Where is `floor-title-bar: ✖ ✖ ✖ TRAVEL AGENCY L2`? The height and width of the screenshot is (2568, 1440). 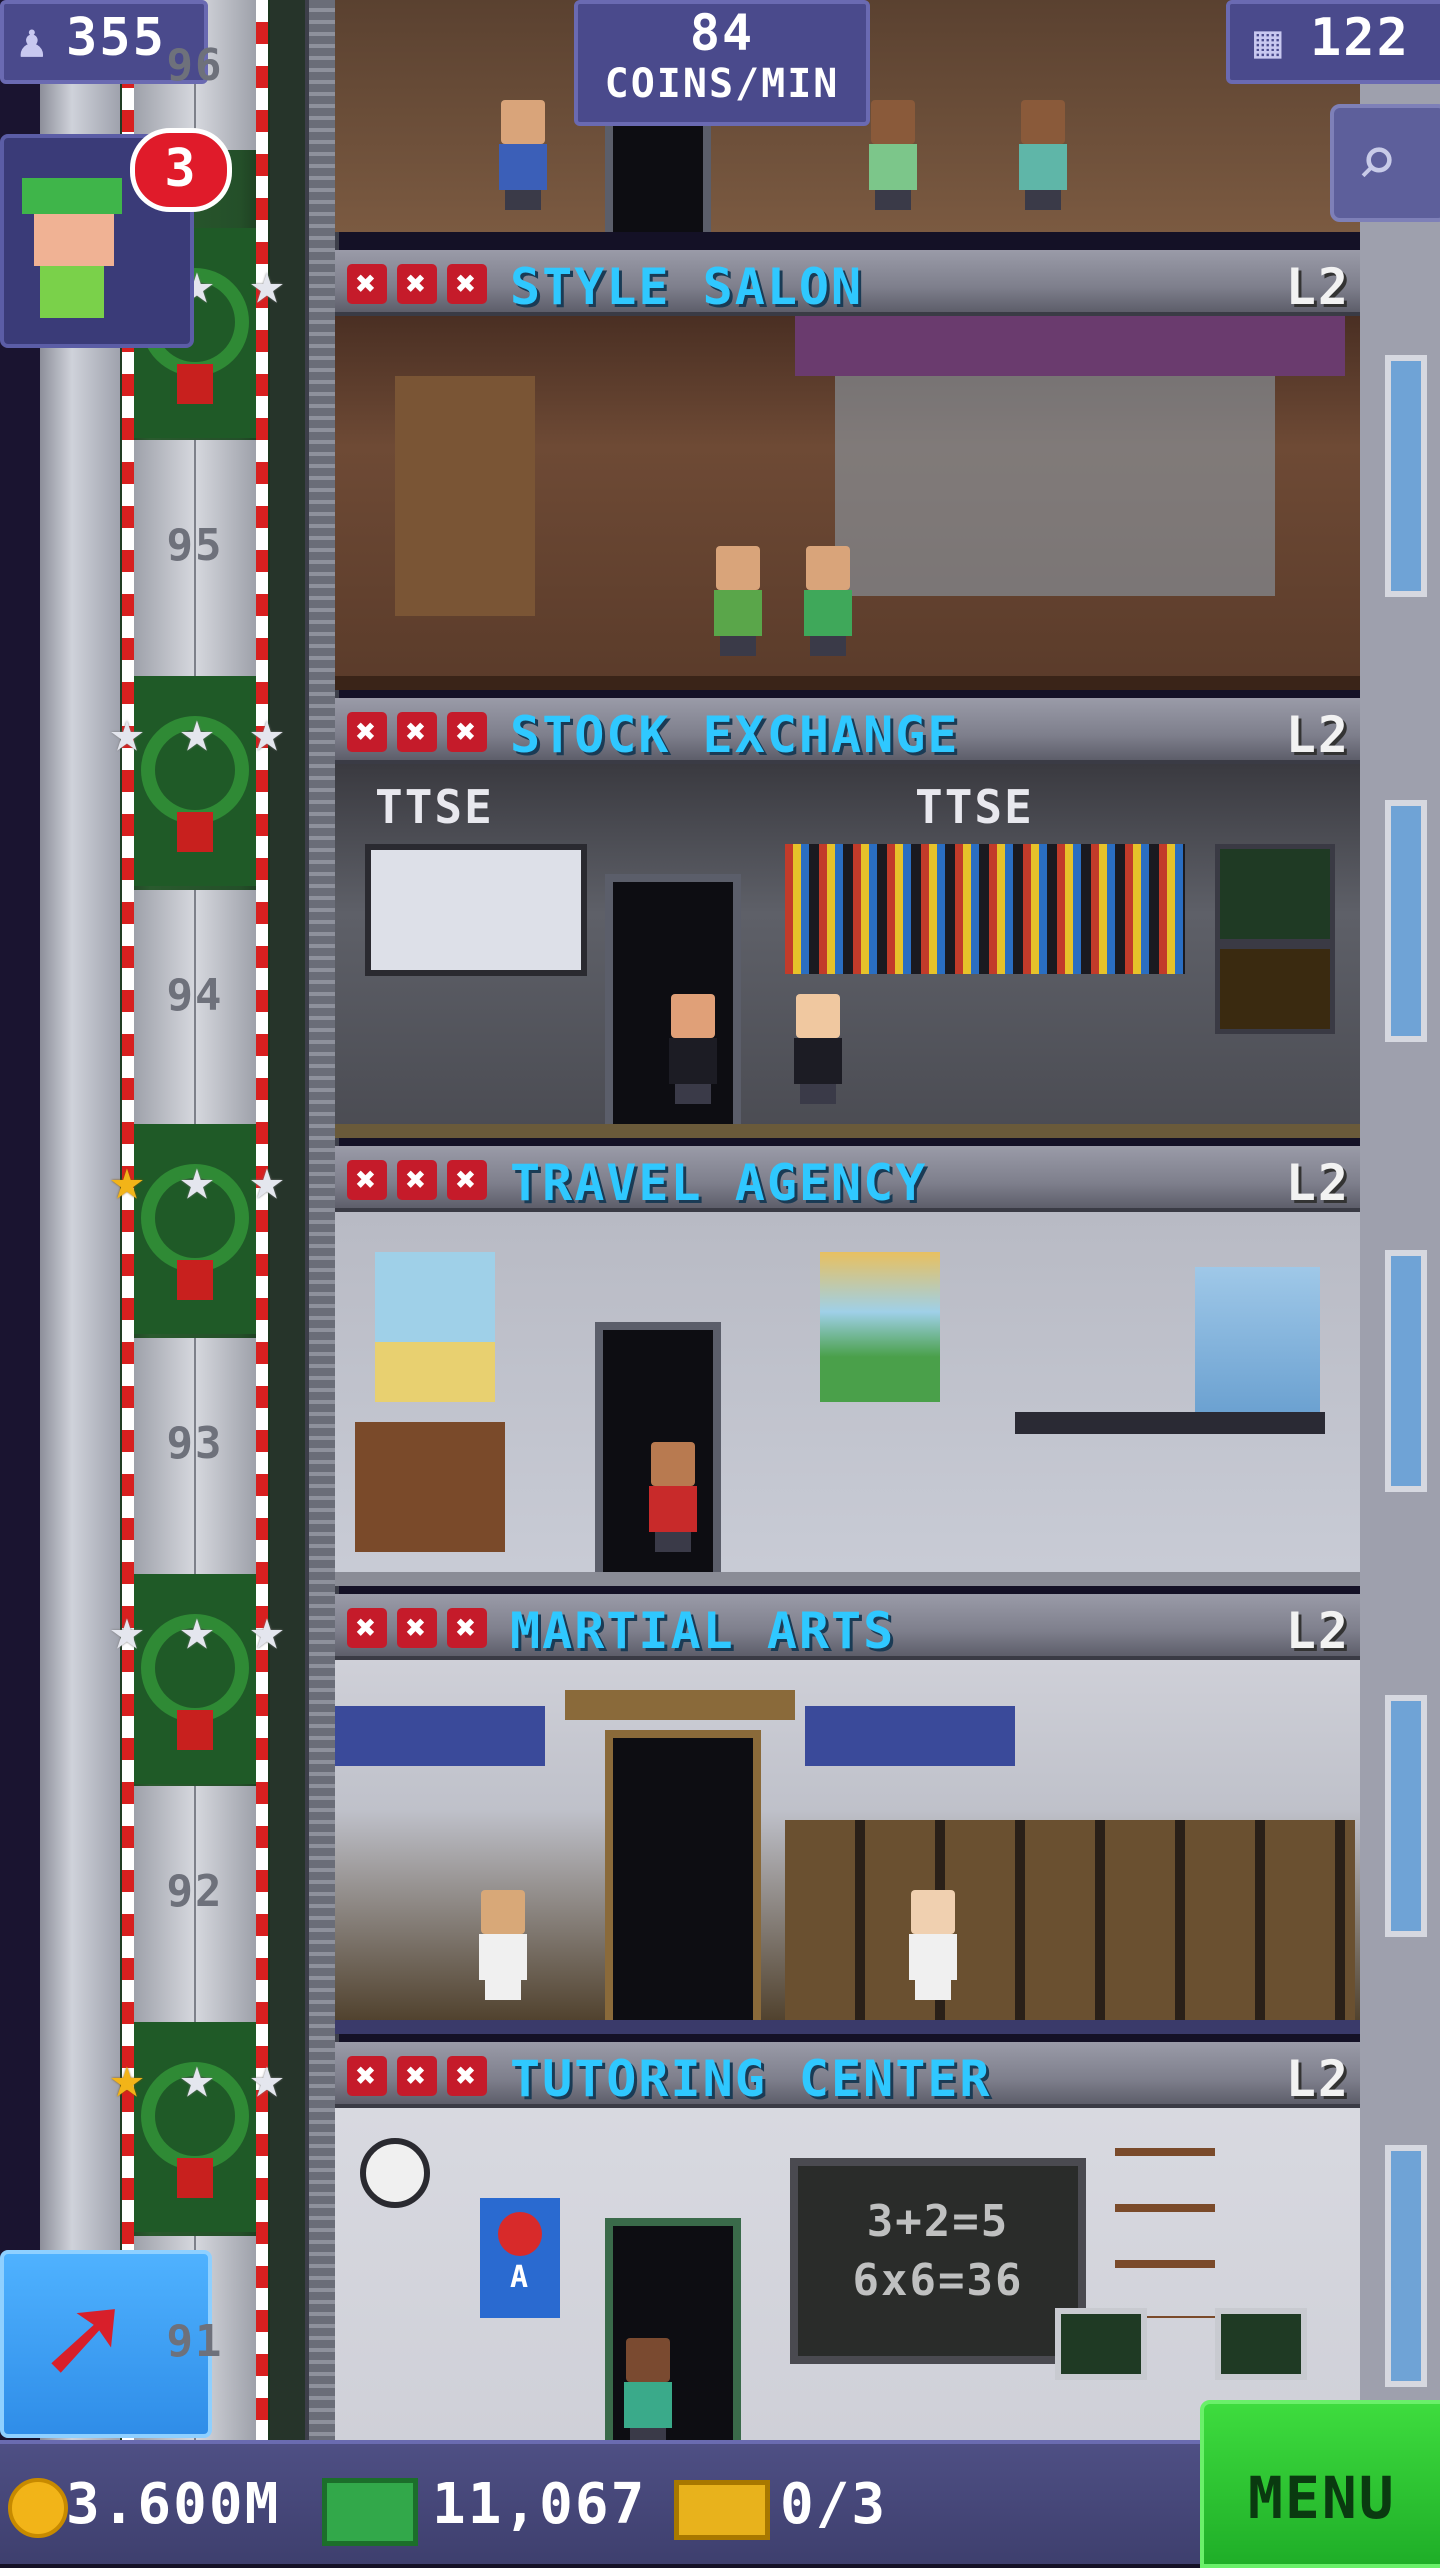 floor-title-bar: ✖ ✖ ✖ TRAVEL AGENCY L2 is located at coordinates (847, 1179).